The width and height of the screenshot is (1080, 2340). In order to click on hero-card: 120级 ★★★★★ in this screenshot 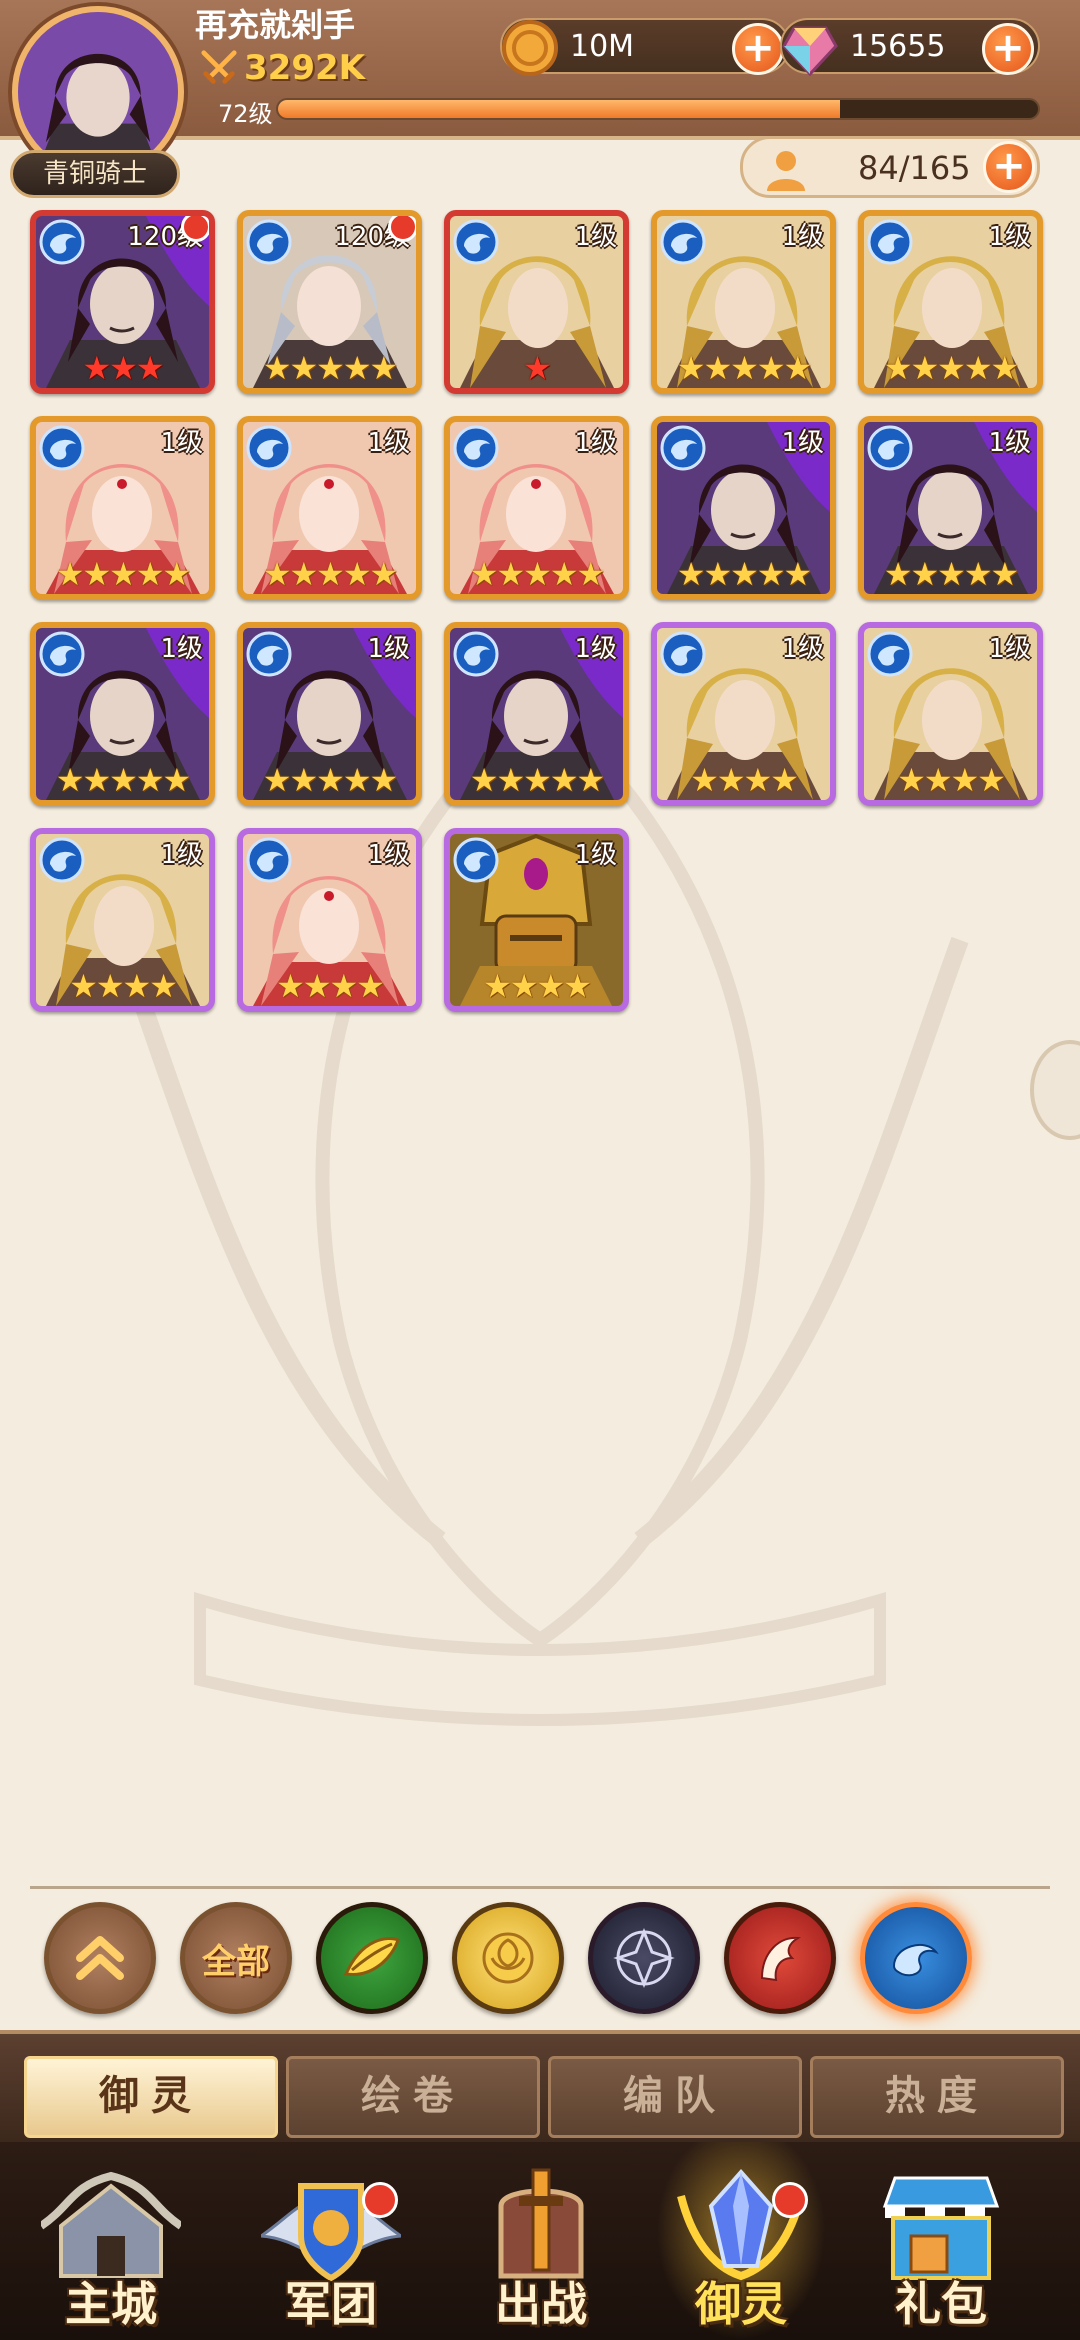, I will do `click(329, 302)`.